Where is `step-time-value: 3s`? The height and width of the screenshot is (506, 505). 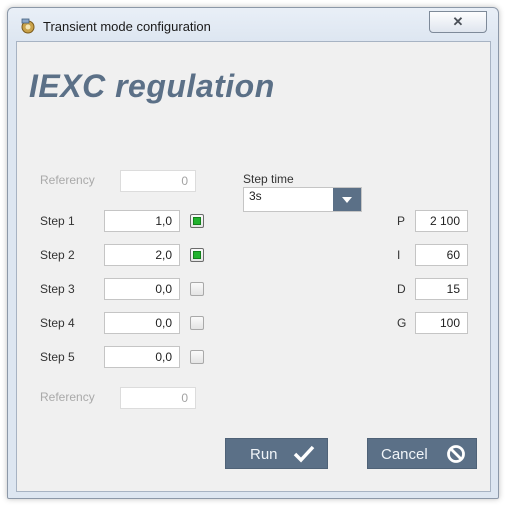 step-time-value: 3s is located at coordinates (255, 196).